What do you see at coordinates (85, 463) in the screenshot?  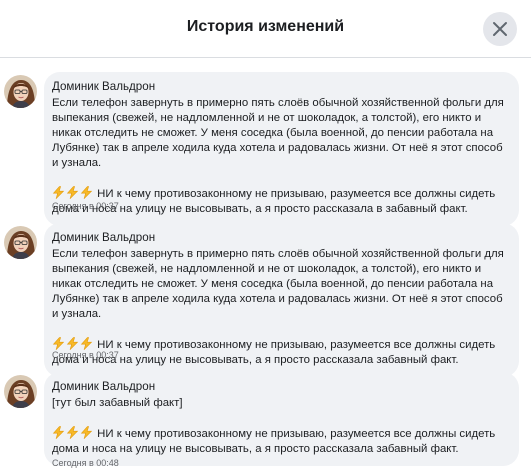 I see `comment-timestamp: Сегодня в 00:48` at bounding box center [85, 463].